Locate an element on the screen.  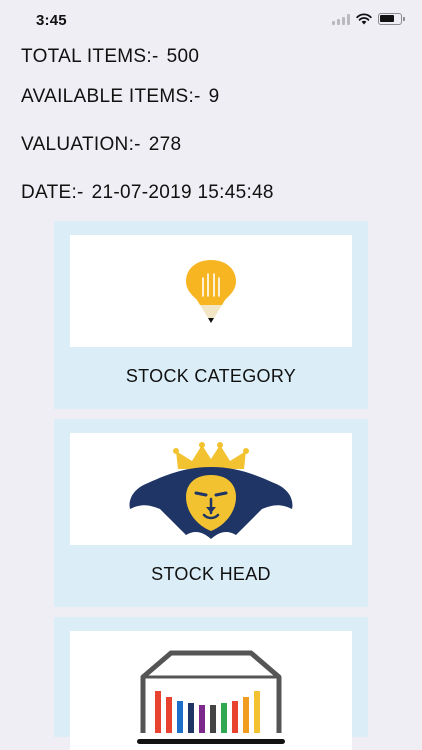
home-indicator is located at coordinates (211, 741).